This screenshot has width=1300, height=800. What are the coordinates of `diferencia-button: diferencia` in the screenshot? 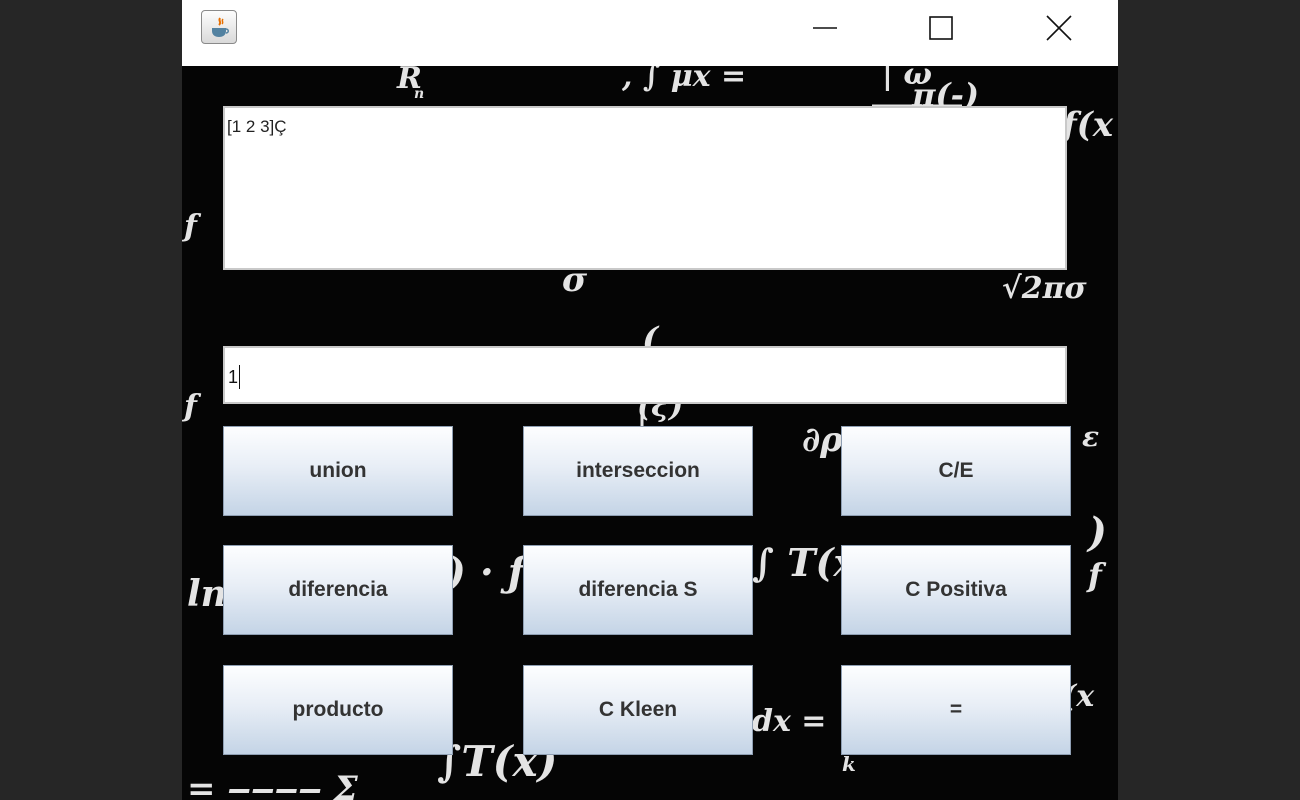 It's located at (338, 590).